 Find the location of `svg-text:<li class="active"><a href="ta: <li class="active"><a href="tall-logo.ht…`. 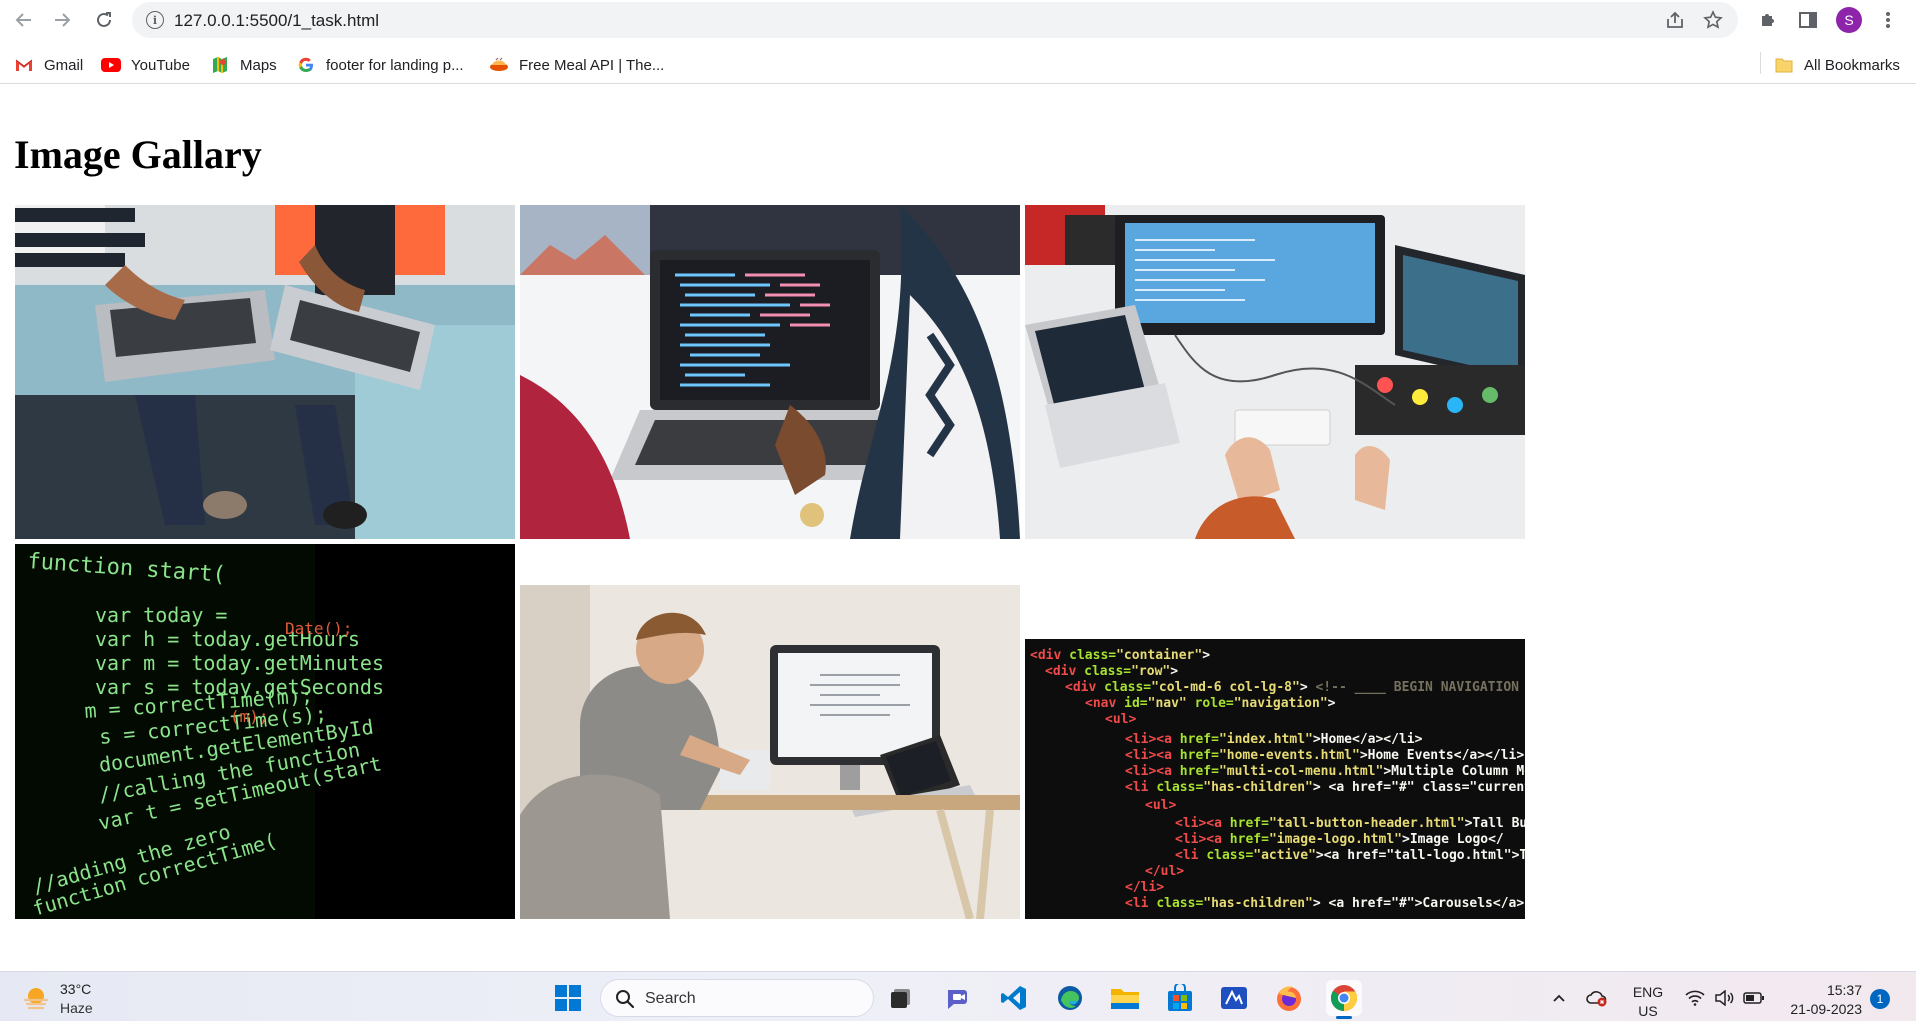

svg-text:<li class="active"><a href="ta: <li class="active"><a href="tall-logo.ht… is located at coordinates (1350, 855).